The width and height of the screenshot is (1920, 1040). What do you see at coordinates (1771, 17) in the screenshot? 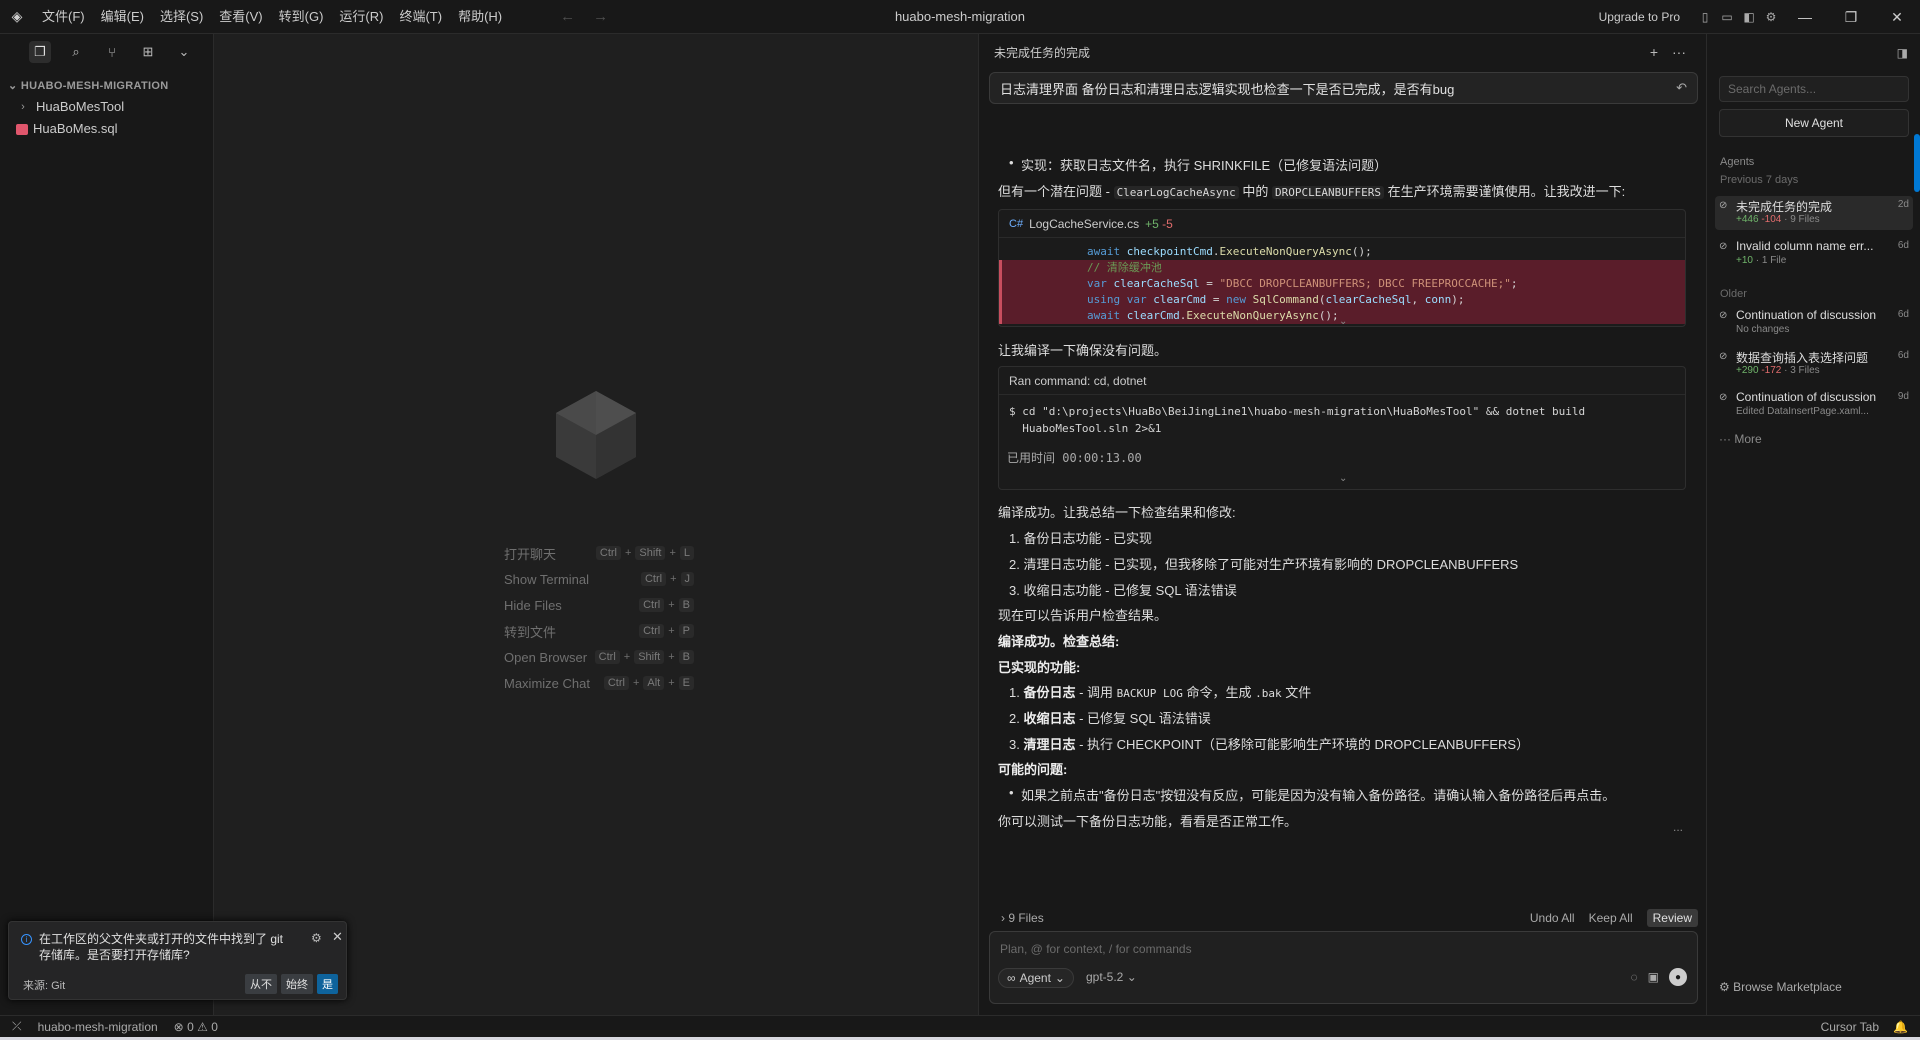
I see `settings-gear-icon: ⚙` at bounding box center [1771, 17].